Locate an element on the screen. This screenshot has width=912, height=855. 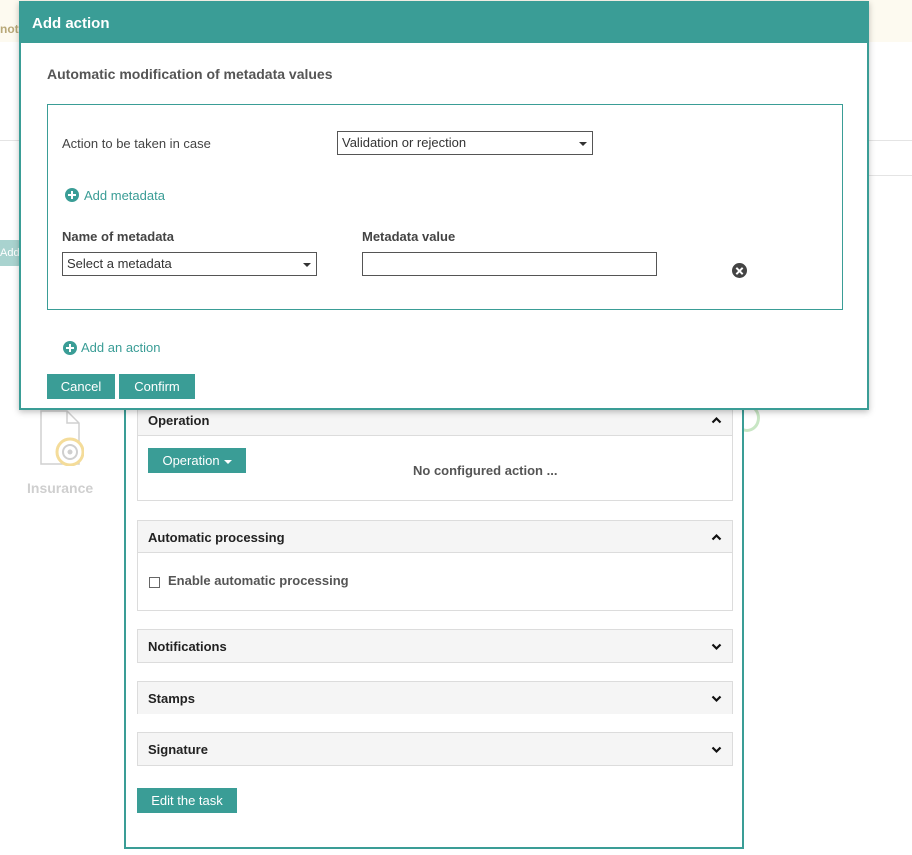
automatic-processing-section-header: Automatic processing is located at coordinates (435, 537).